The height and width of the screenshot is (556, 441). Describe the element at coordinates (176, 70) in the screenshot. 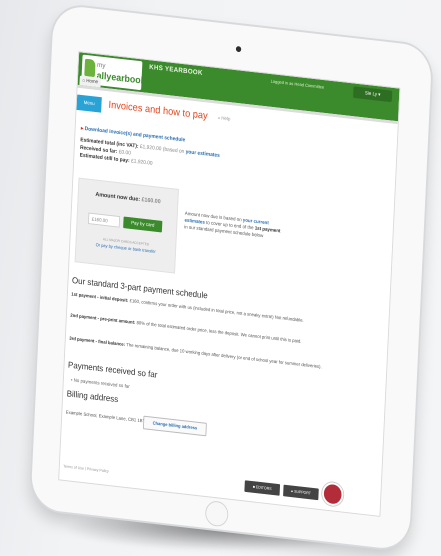

I see `app-title: KHS YEARBOOK` at that location.